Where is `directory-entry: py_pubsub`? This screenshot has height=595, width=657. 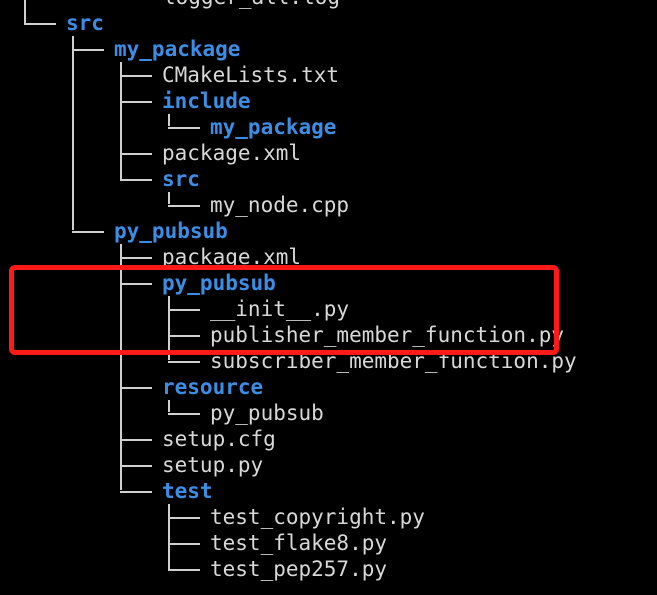 directory-entry: py_pubsub is located at coordinates (171, 231).